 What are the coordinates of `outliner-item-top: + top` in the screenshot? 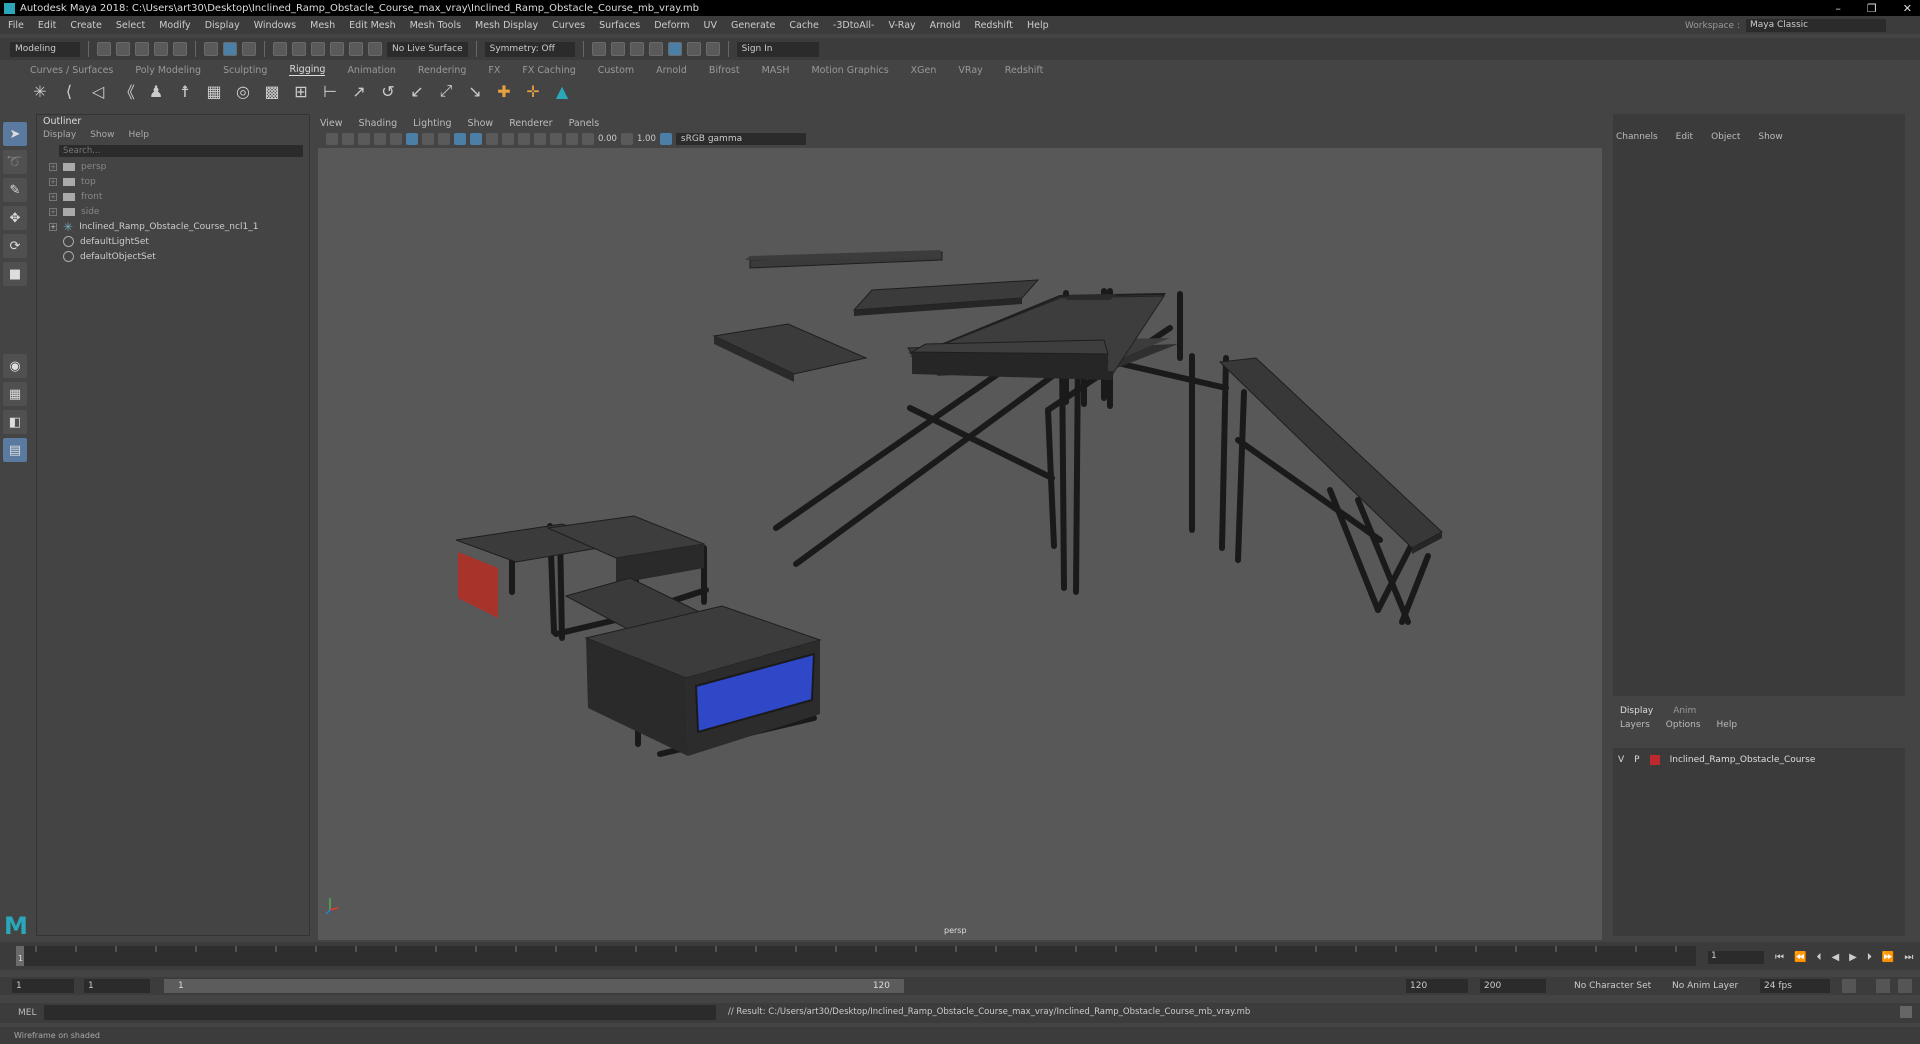 It's located at (173, 181).